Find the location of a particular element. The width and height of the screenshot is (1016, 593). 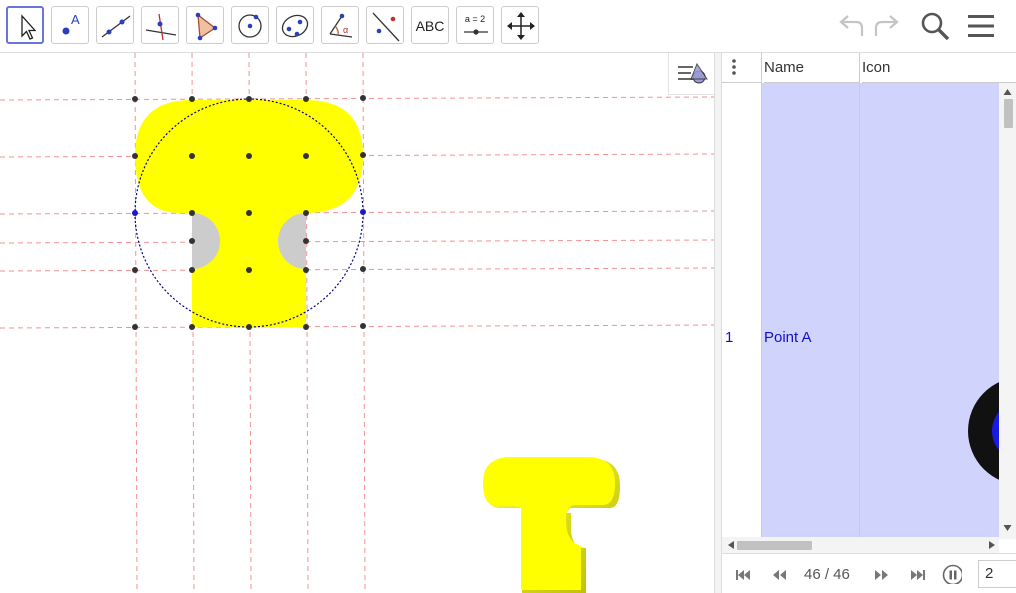

circle-center-point-tool is located at coordinates (250, 25).